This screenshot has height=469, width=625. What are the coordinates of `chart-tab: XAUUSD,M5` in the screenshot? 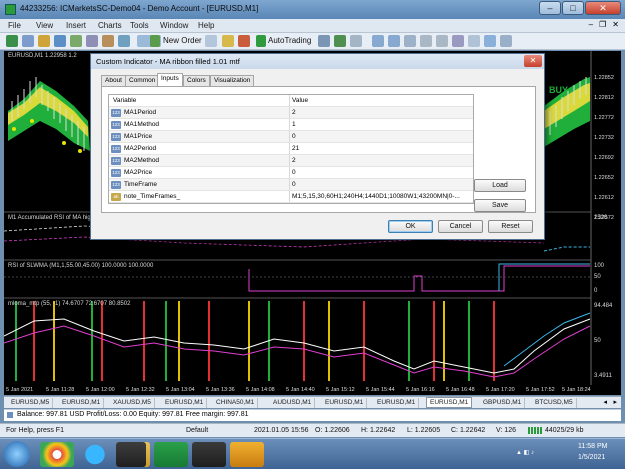 It's located at (132, 403).